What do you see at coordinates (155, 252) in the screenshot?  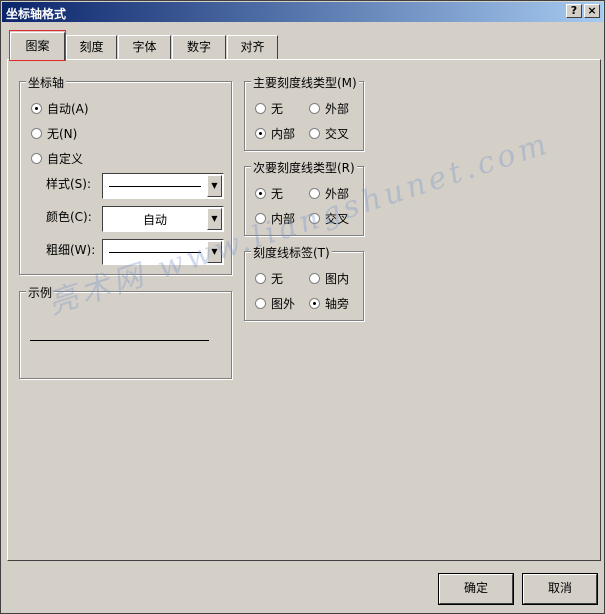 I see `line-weight-preview` at bounding box center [155, 252].